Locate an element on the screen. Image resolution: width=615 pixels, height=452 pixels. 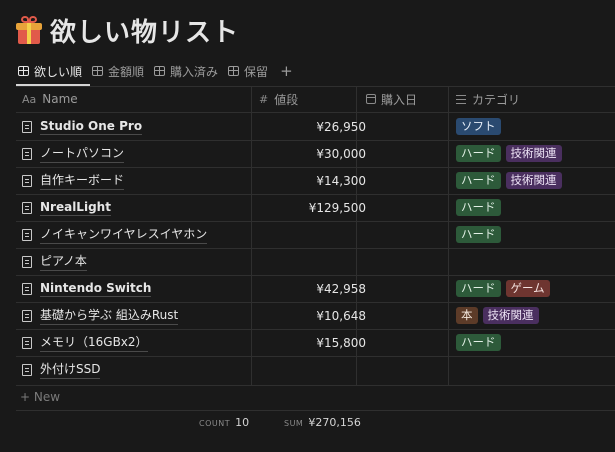
table-row: Nintendo Switch ¥42,958 ハード ゲーム is located at coordinates (315, 288).